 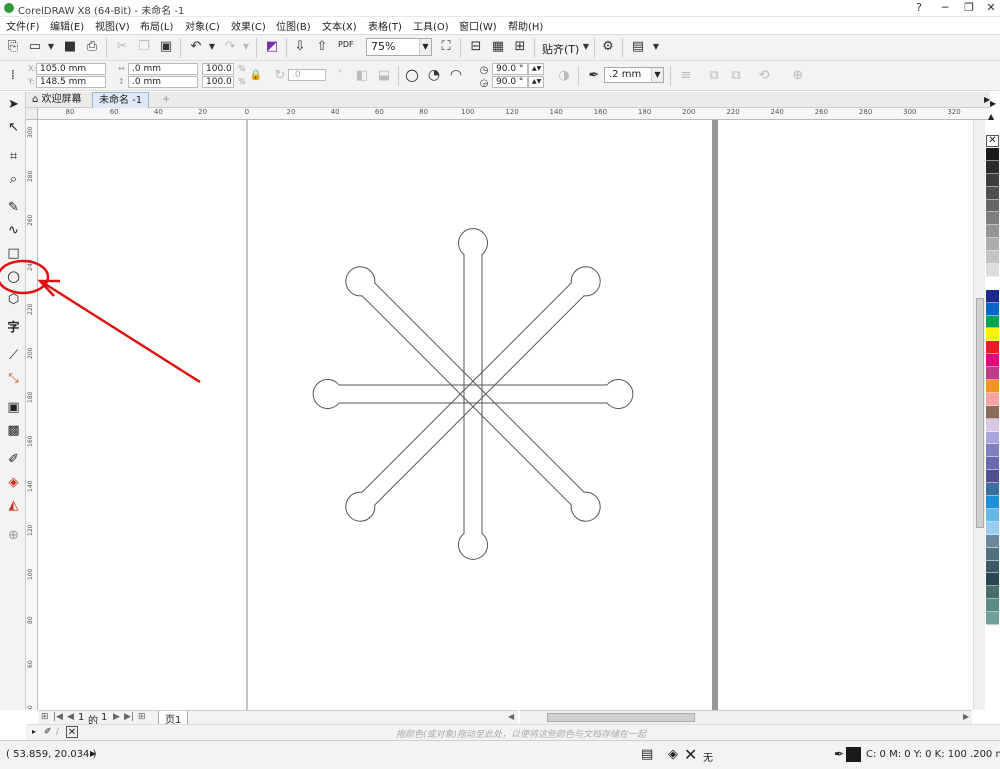 I want to click on parallel-dimension-icon: ⟋, so click(x=13, y=355).